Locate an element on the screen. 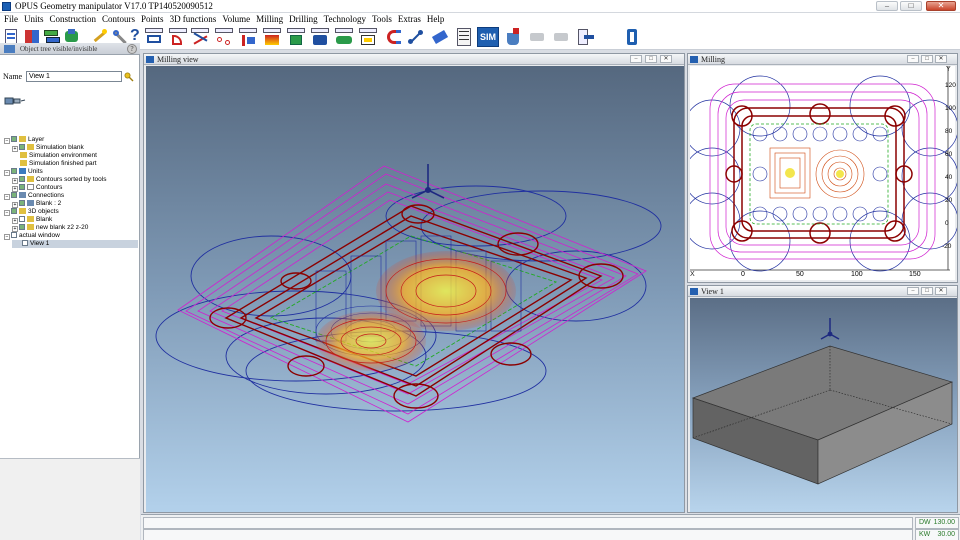  milling-2d-maximize-button: □ is located at coordinates (927, 59).